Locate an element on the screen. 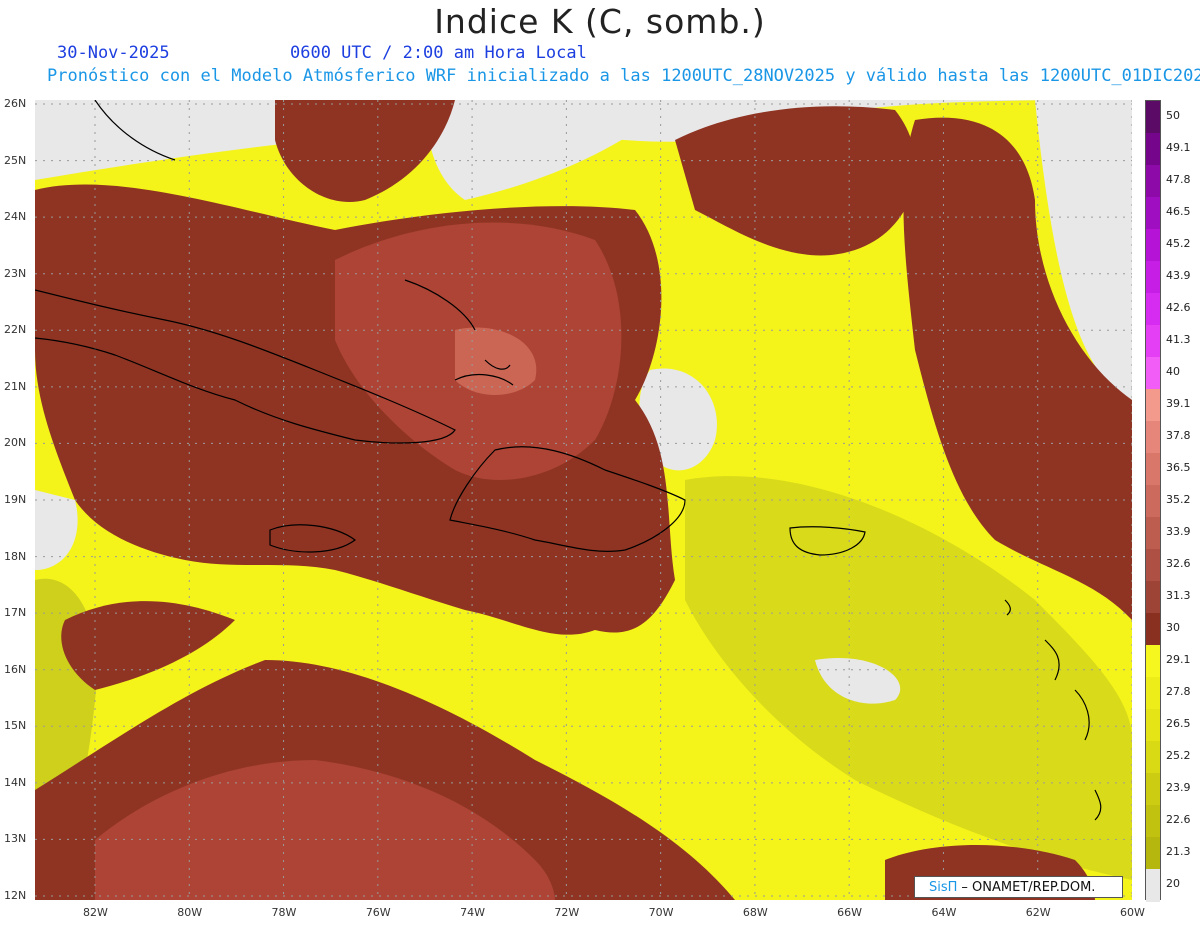 The height and width of the screenshot is (927, 1200). lon-label: 62W is located at coordinates (1038, 912).